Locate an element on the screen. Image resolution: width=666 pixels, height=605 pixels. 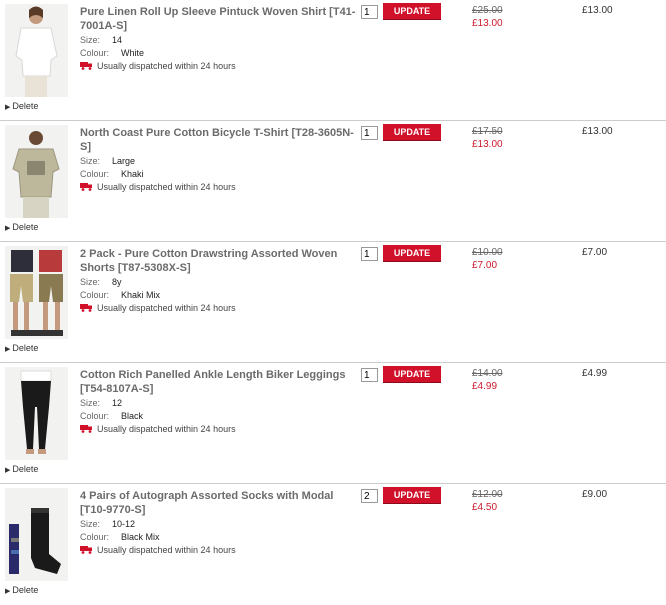
now-price: £7.00 is located at coordinates (485, 265).